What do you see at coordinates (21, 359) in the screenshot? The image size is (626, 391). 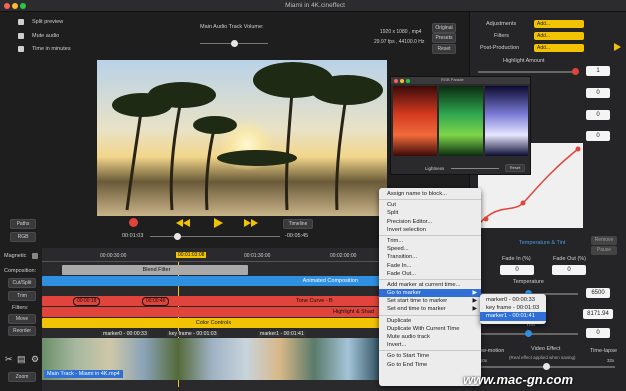 I see `film-icon: ▤` at bounding box center [21, 359].